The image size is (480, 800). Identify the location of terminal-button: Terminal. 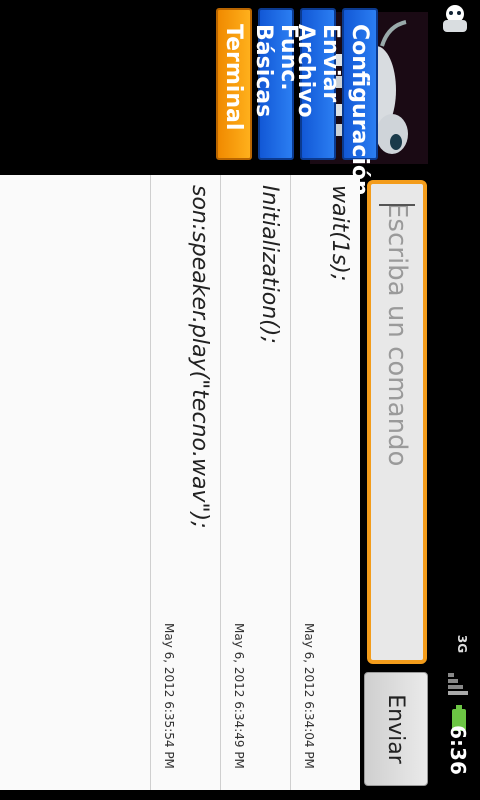
(234, 84).